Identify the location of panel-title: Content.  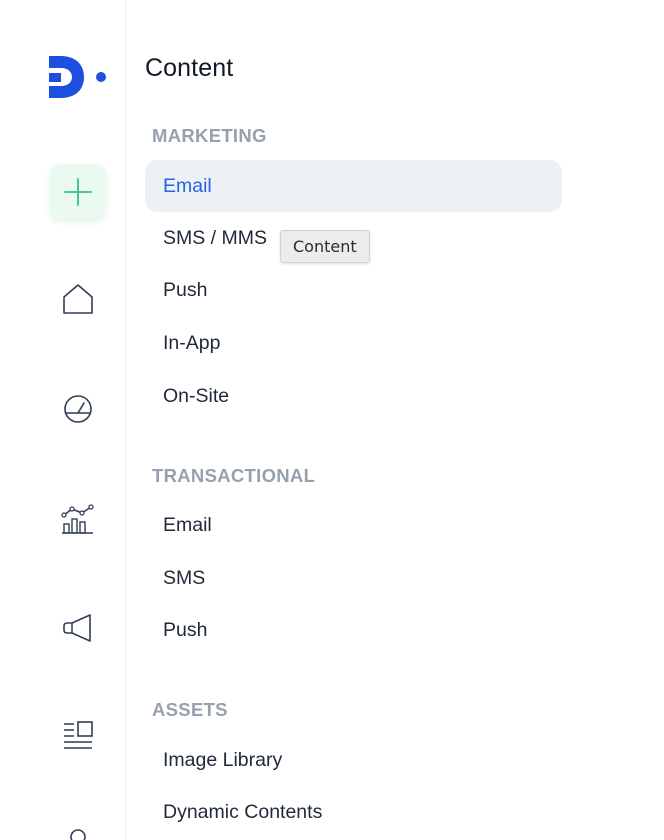
(189, 68).